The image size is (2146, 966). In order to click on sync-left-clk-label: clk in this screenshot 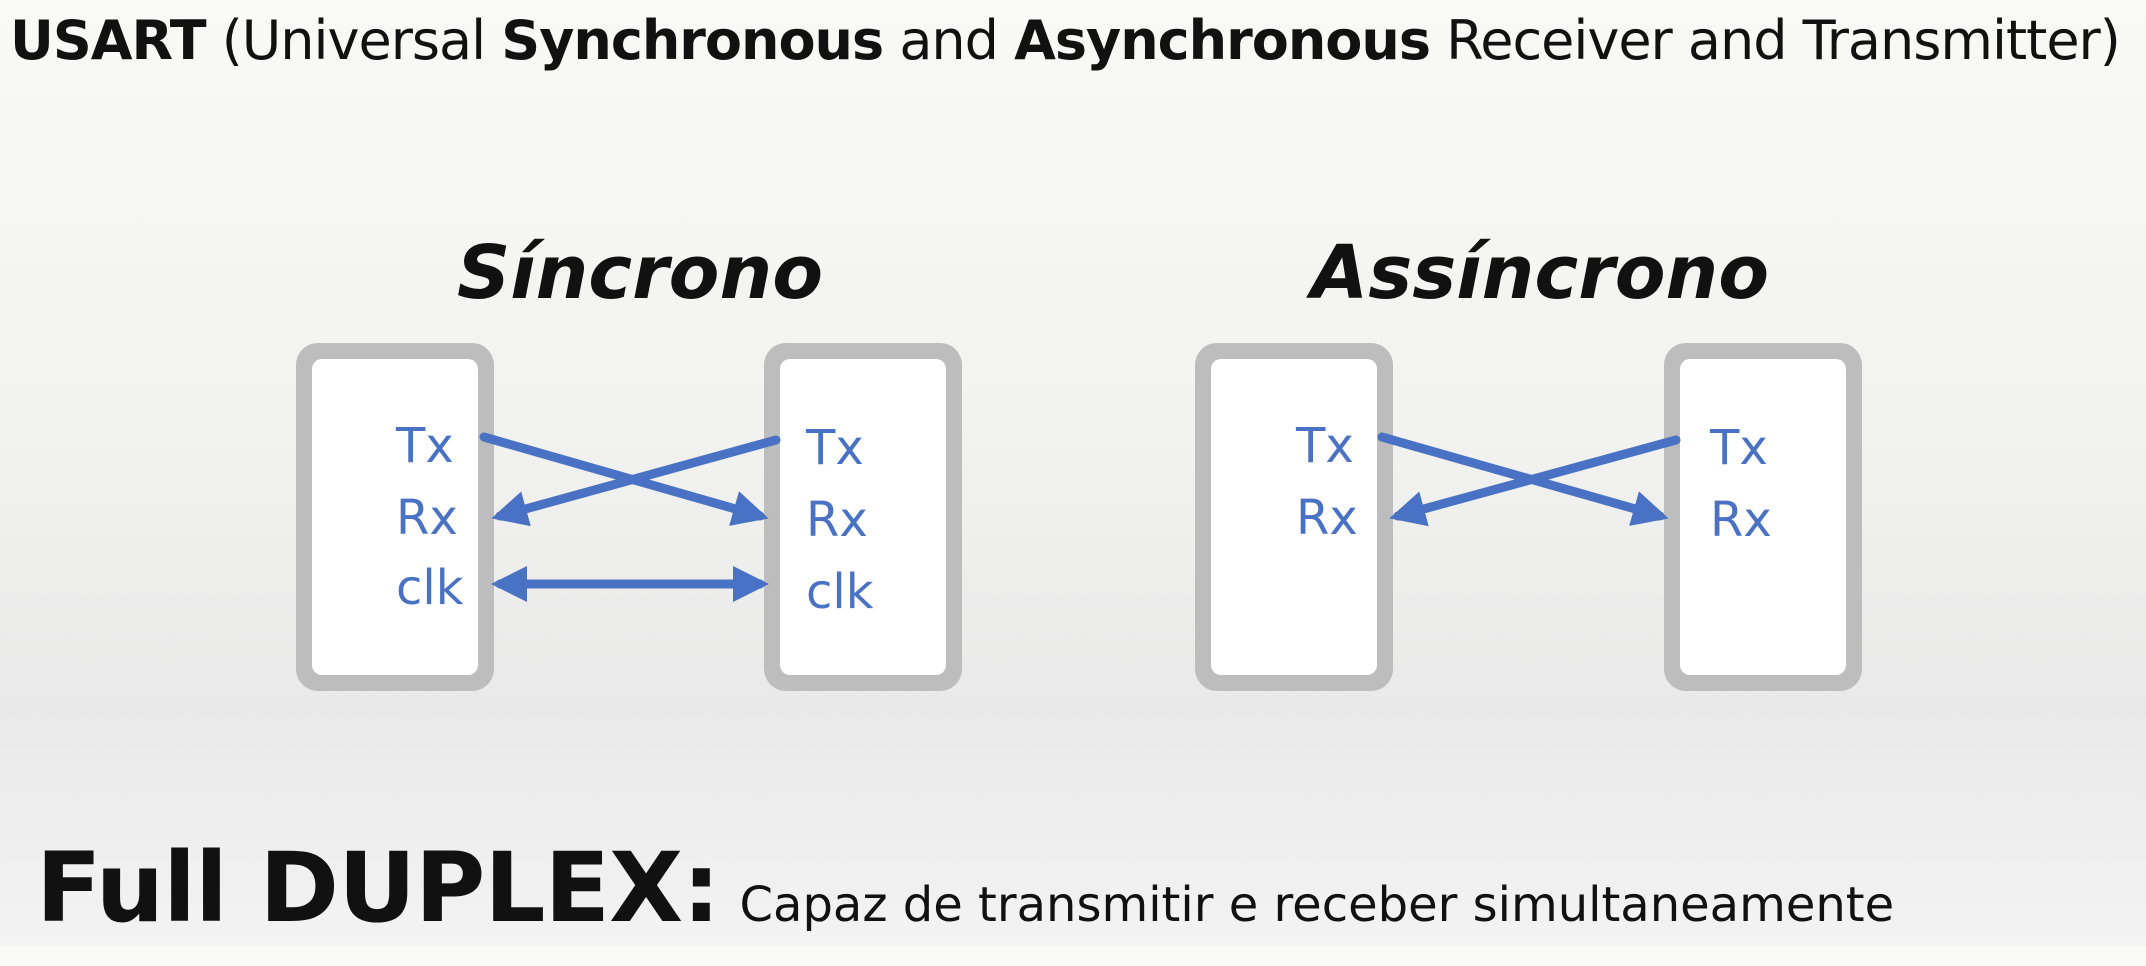, I will do `click(430, 588)`.